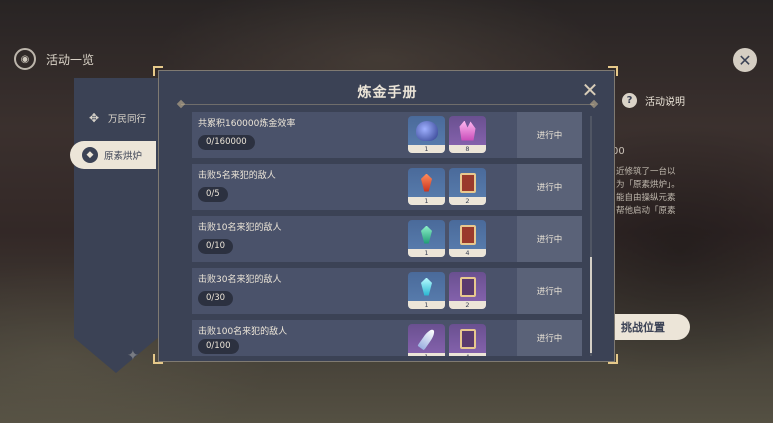 Image resolution: width=773 pixels, height=423 pixels. I want to click on background-description: 近修筑了一台以 为「原素烘炉」。 能自由操纵元素 帮他启动「原素, so click(648, 191).